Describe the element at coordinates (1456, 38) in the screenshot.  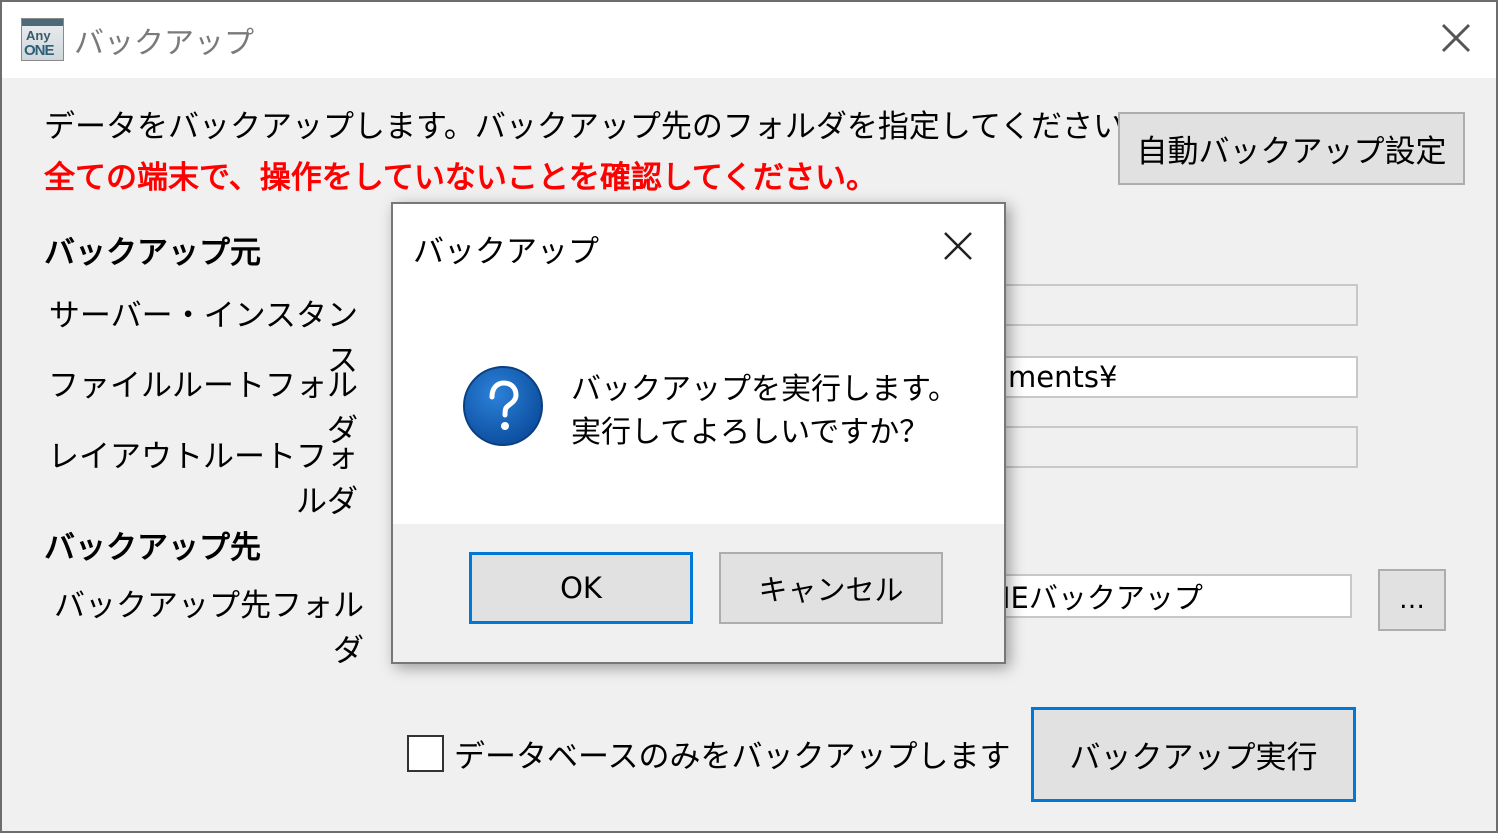
I see `window-close-icon` at that location.